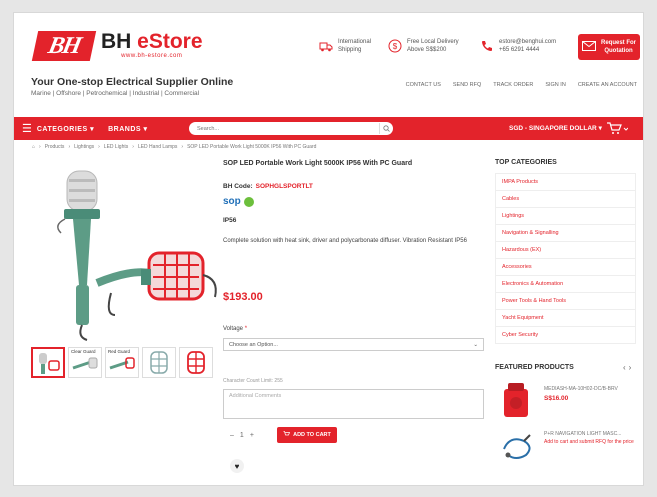 Image resolution: width=657 pixels, height=497 pixels. What do you see at coordinates (609, 47) in the screenshot?
I see `request-quotation-button: Request For Quotation` at bounding box center [609, 47].